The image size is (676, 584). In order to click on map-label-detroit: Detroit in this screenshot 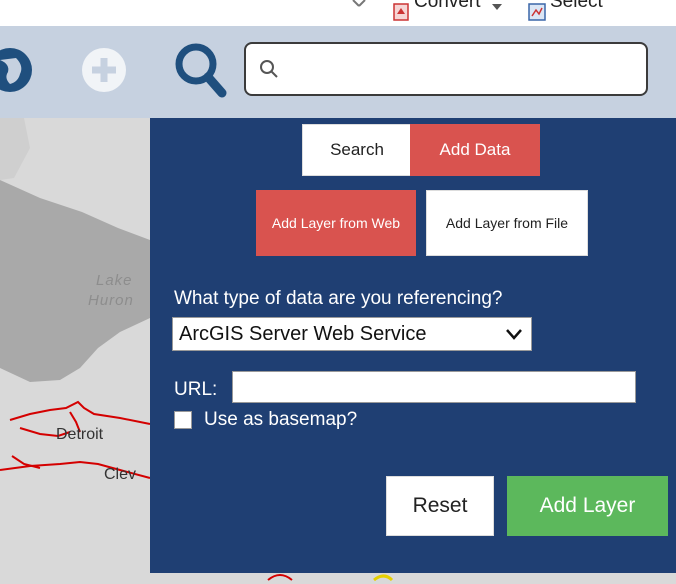, I will do `click(80, 434)`.